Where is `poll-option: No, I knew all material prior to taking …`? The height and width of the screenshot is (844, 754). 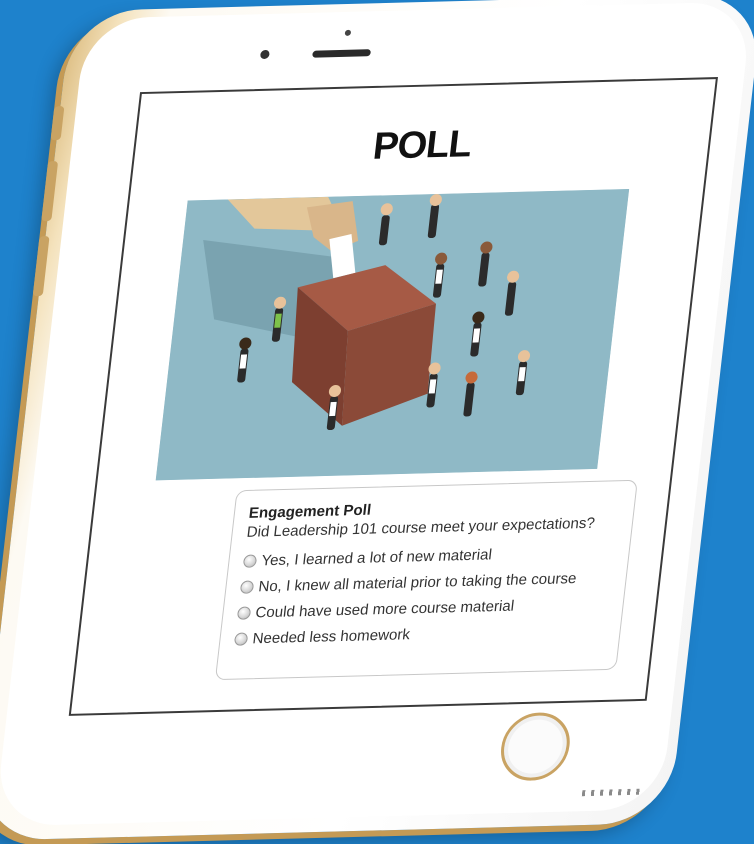 poll-option: No, I knew all material prior to taking … is located at coordinates (426, 582).